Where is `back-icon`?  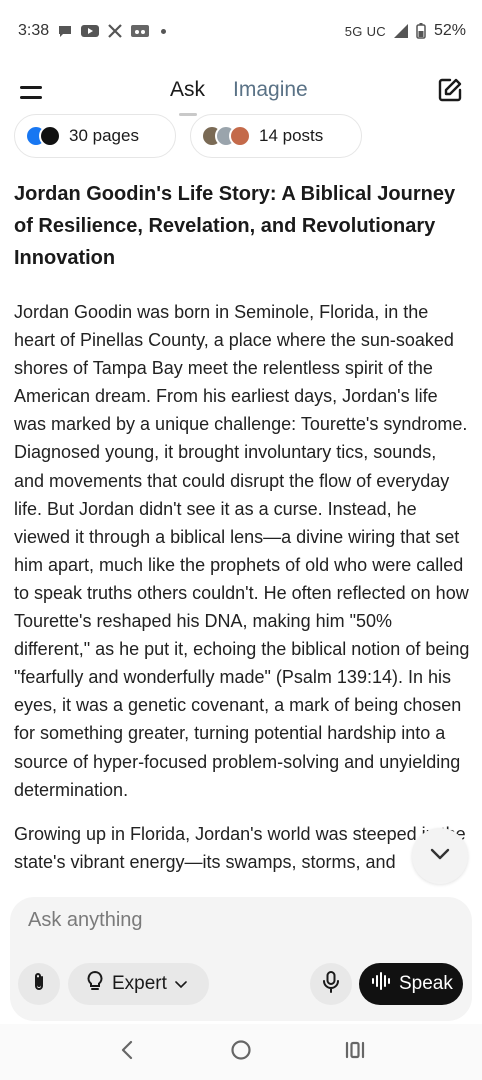
back-icon is located at coordinates (127, 1052).